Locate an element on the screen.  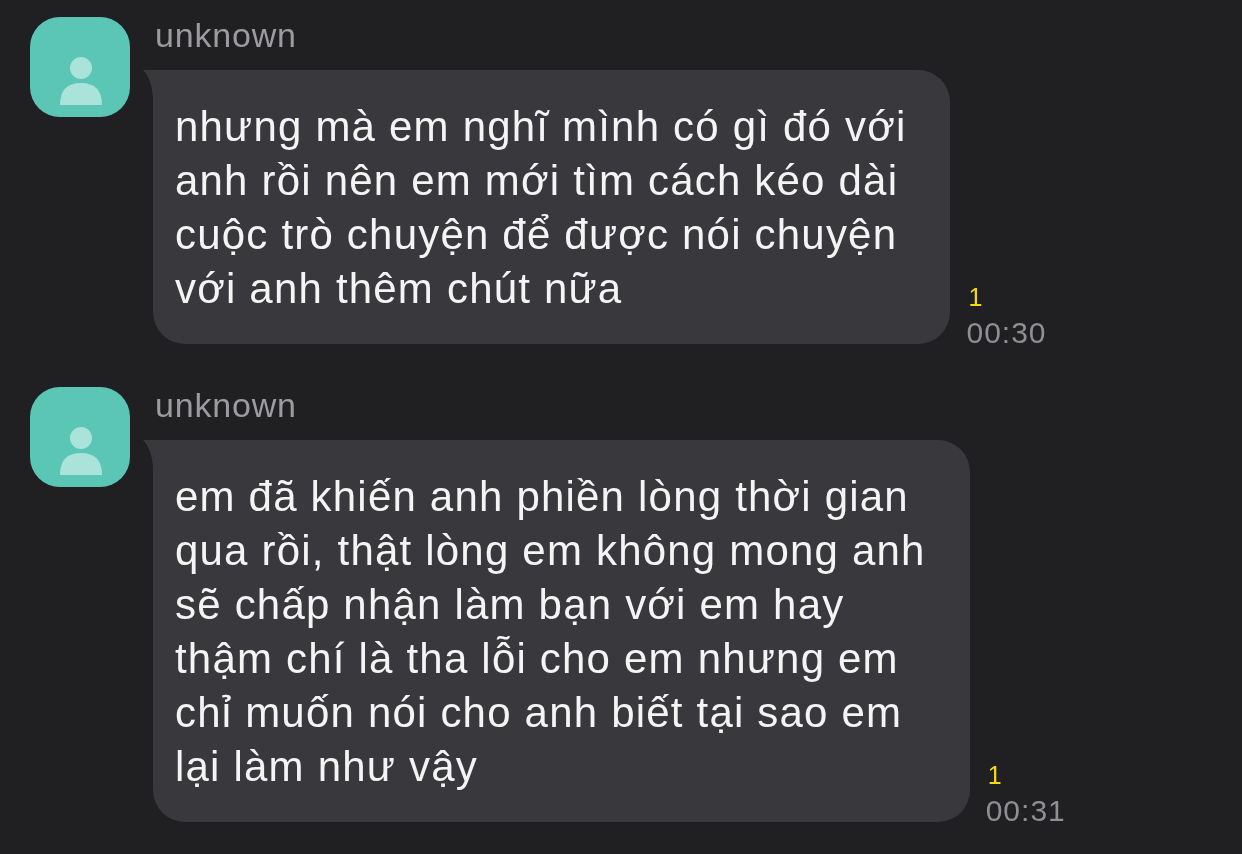
message-time: 00:31 is located at coordinates (1025, 811).